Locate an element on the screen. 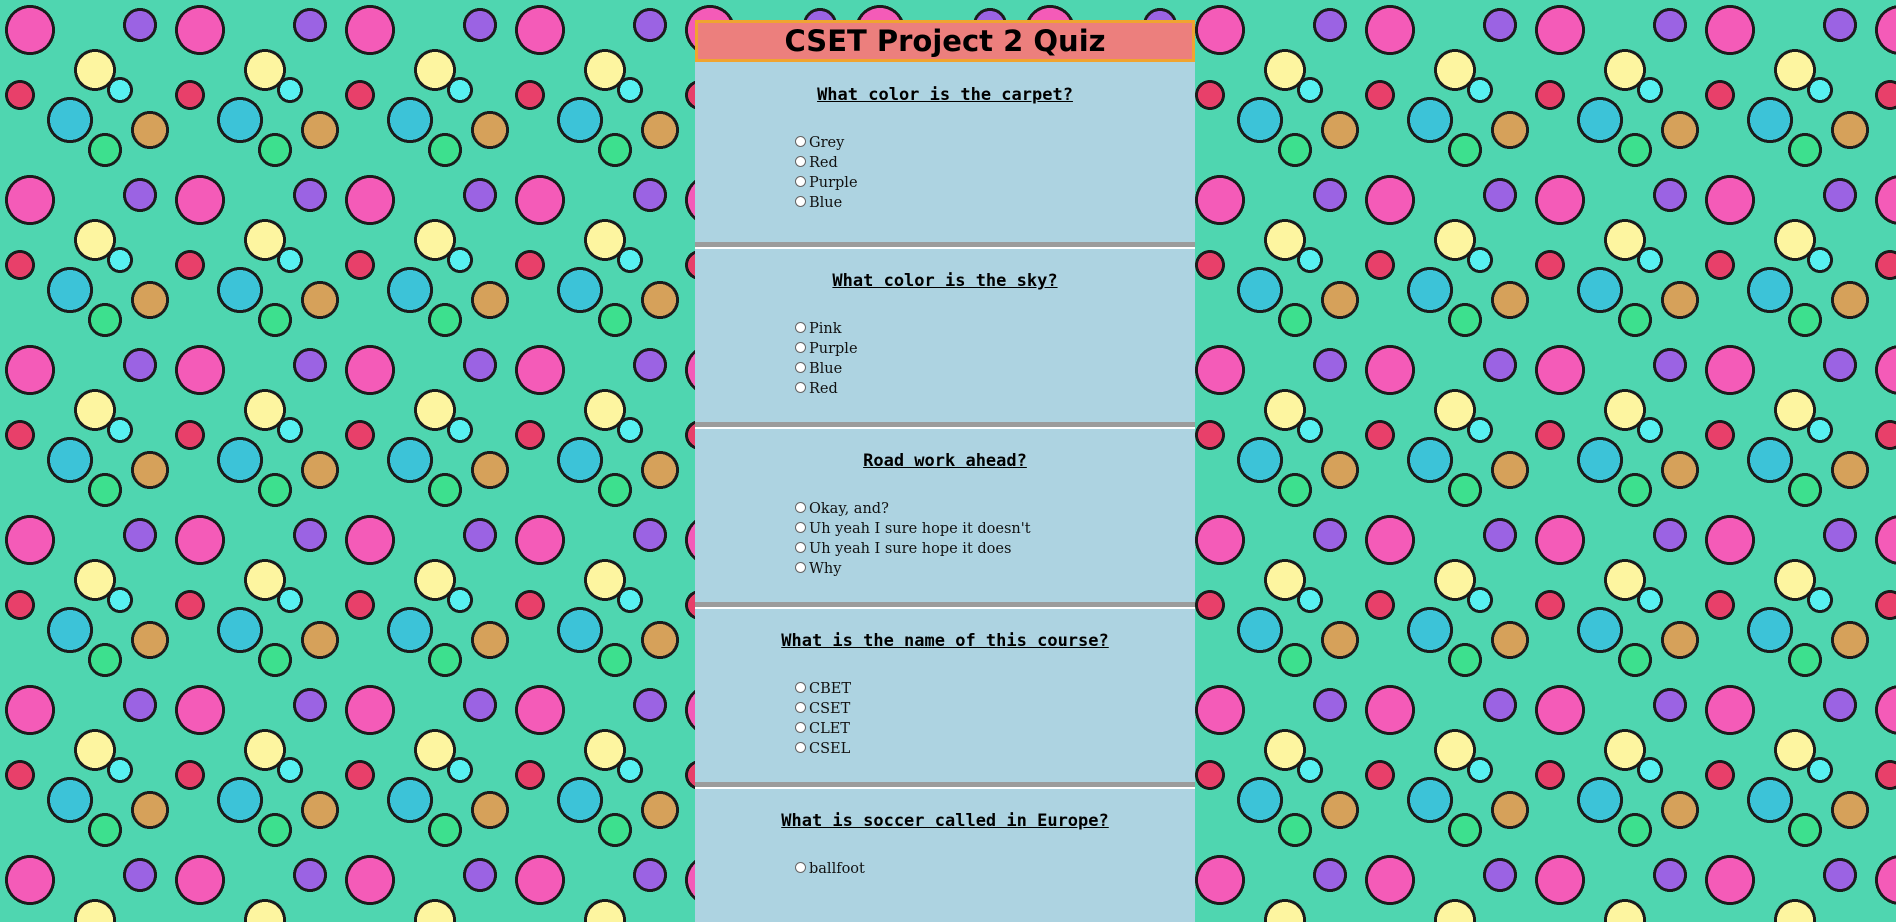  answer-option-hope-doesnt: Uh yeah I sure hope it doesn't is located at coordinates (913, 529).